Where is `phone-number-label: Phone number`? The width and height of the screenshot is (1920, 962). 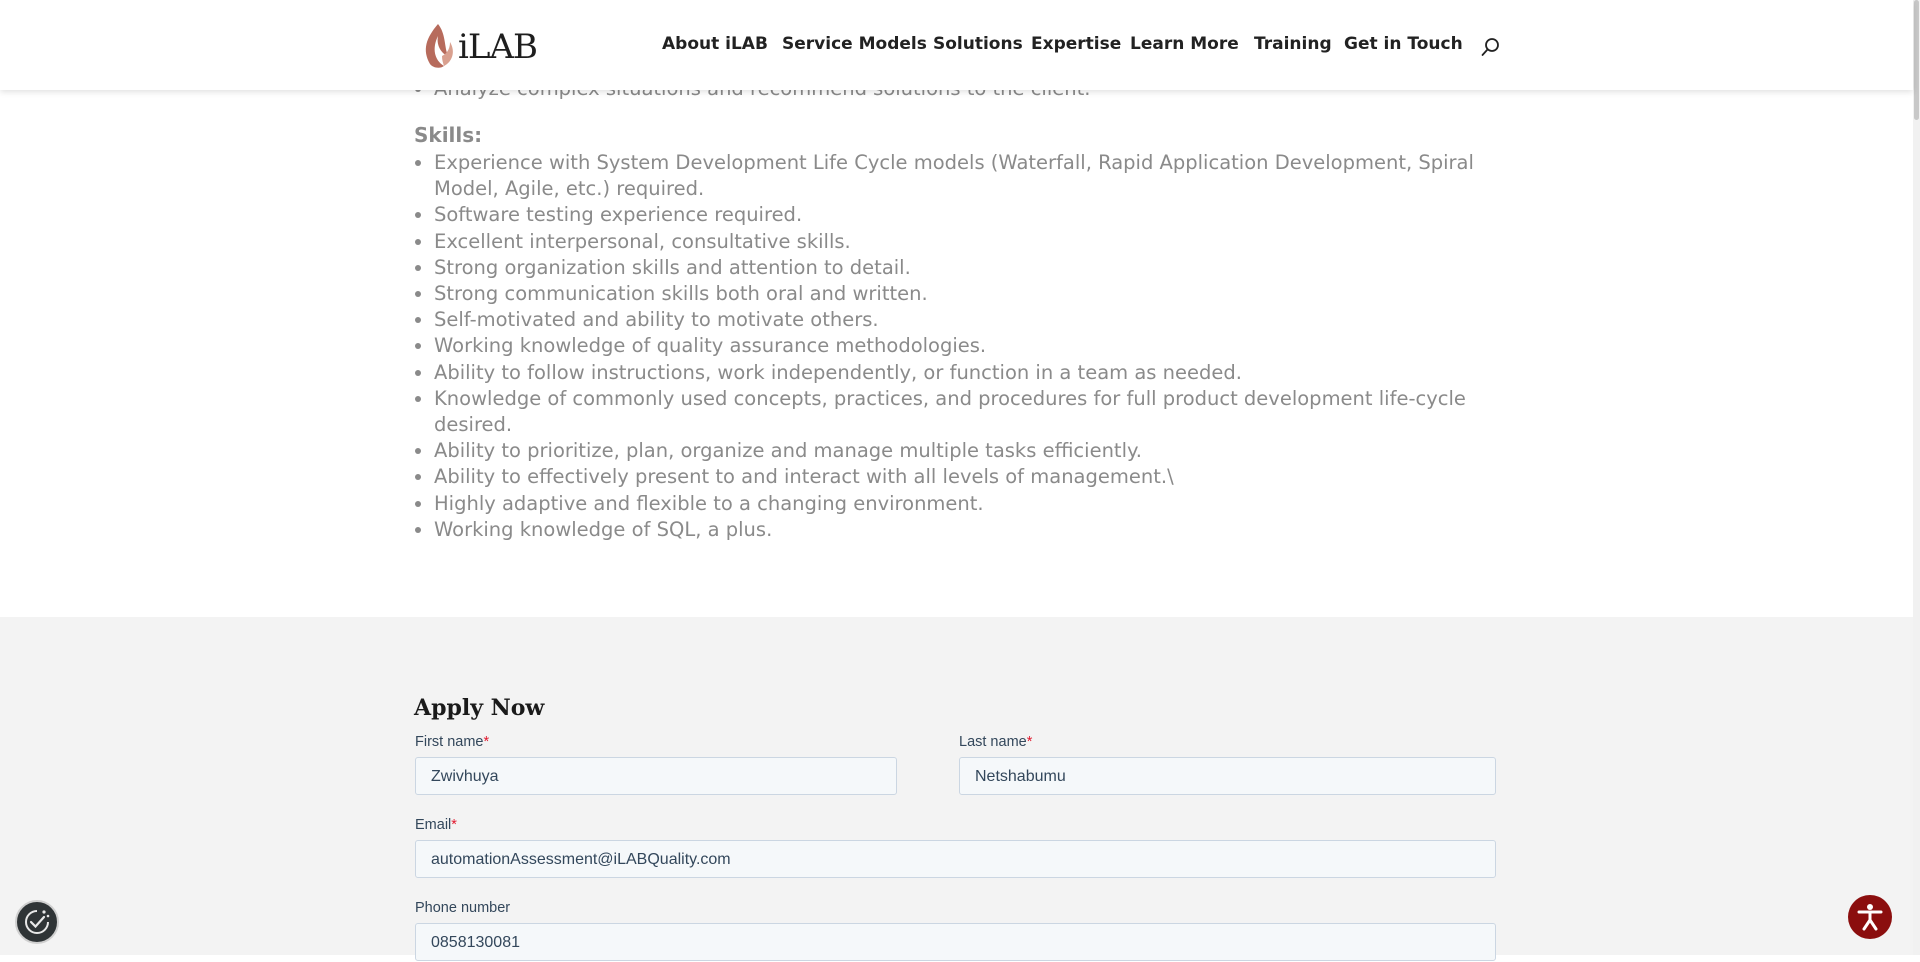
phone-number-label: Phone number is located at coordinates (463, 908).